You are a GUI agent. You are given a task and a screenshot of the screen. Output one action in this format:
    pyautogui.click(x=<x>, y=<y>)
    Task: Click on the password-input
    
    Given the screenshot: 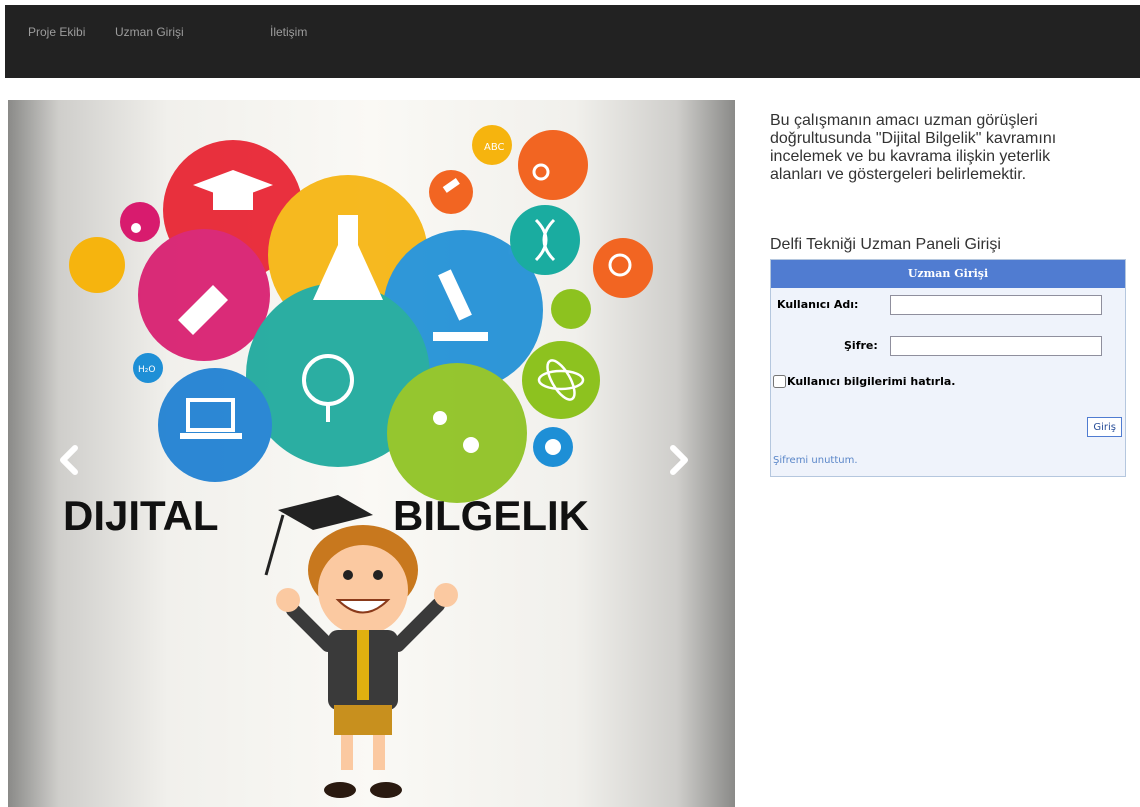 What is the action you would take?
    pyautogui.click(x=996, y=346)
    